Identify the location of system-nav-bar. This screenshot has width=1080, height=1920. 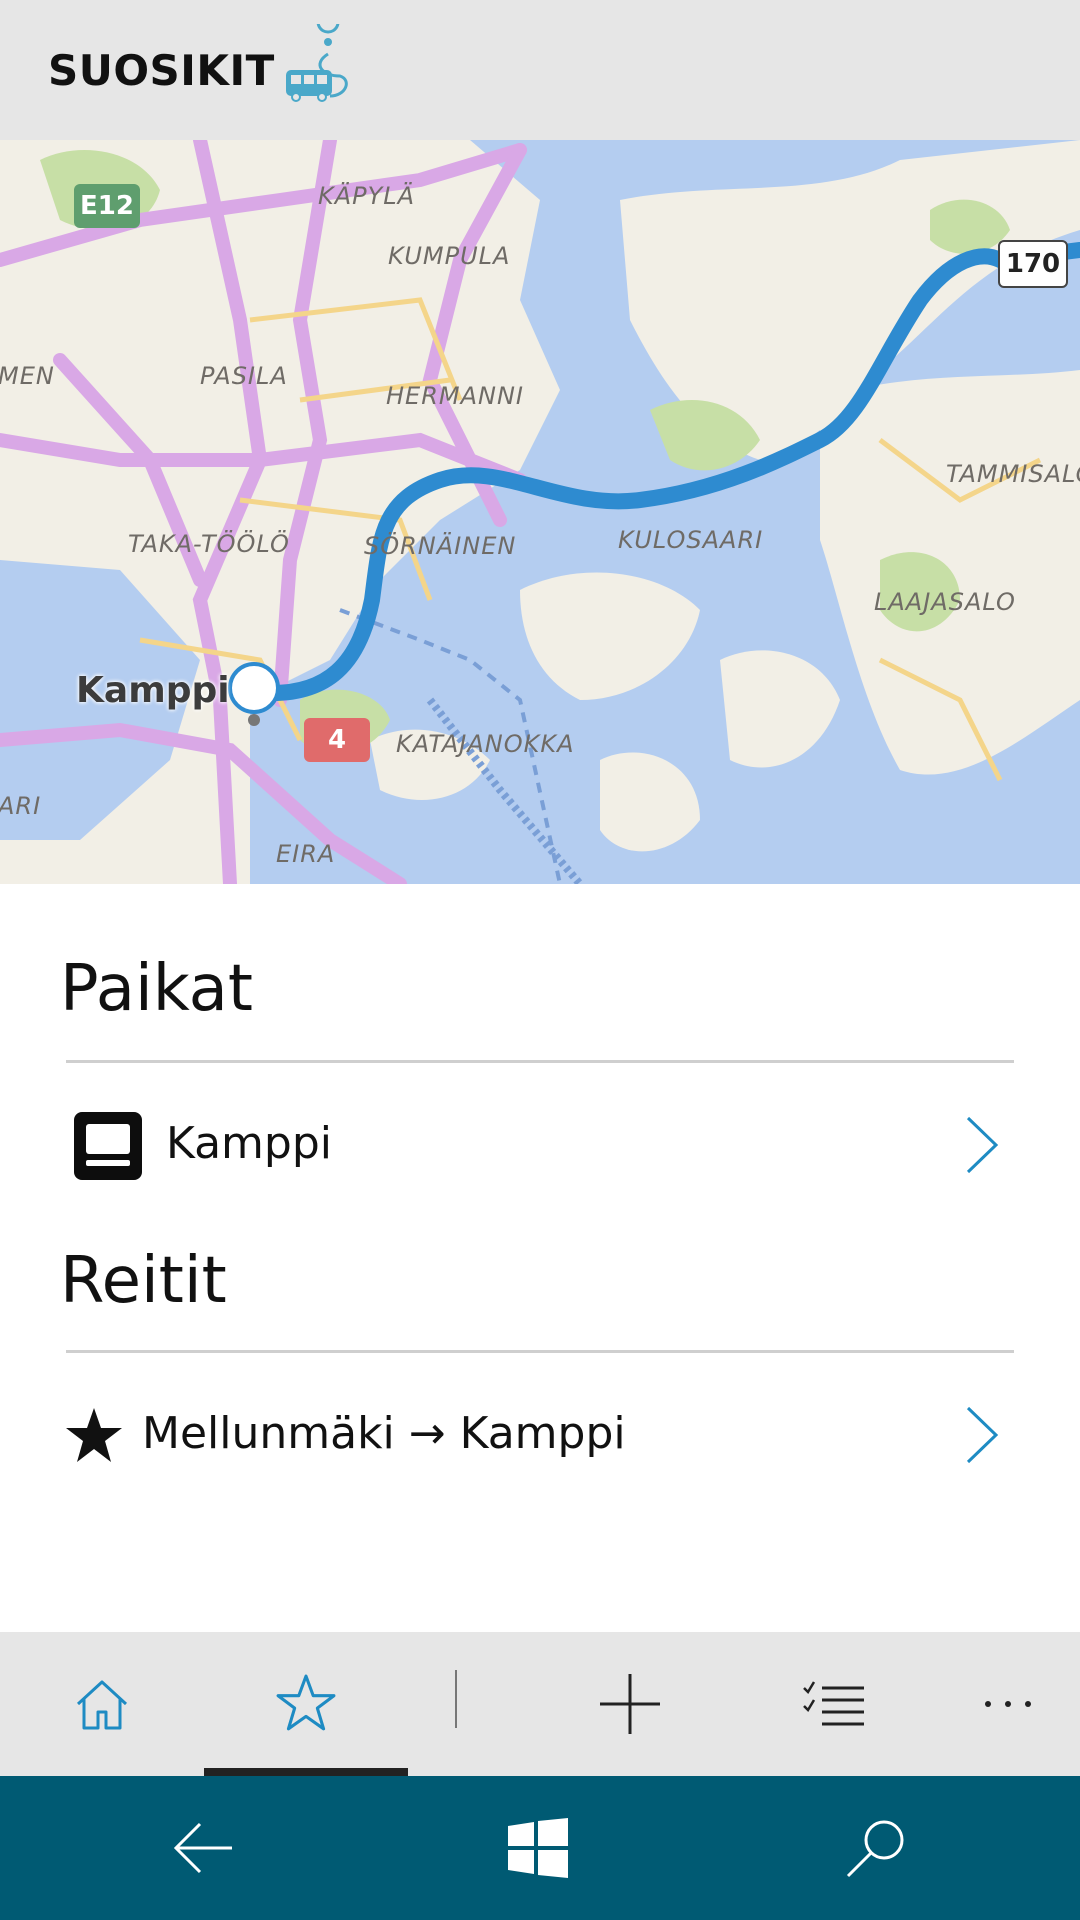
(540, 1848).